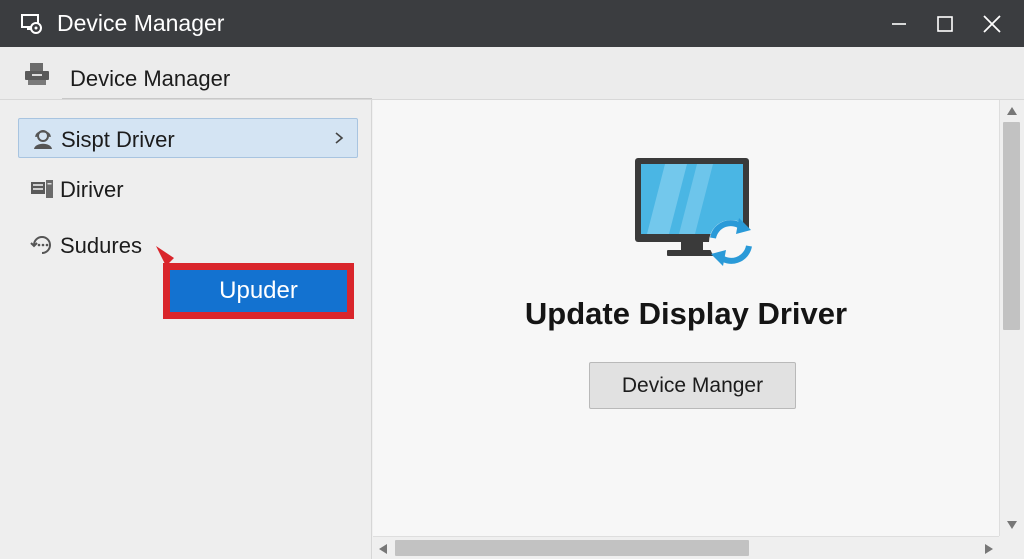  I want to click on window-title: Device Manager, so click(141, 23).